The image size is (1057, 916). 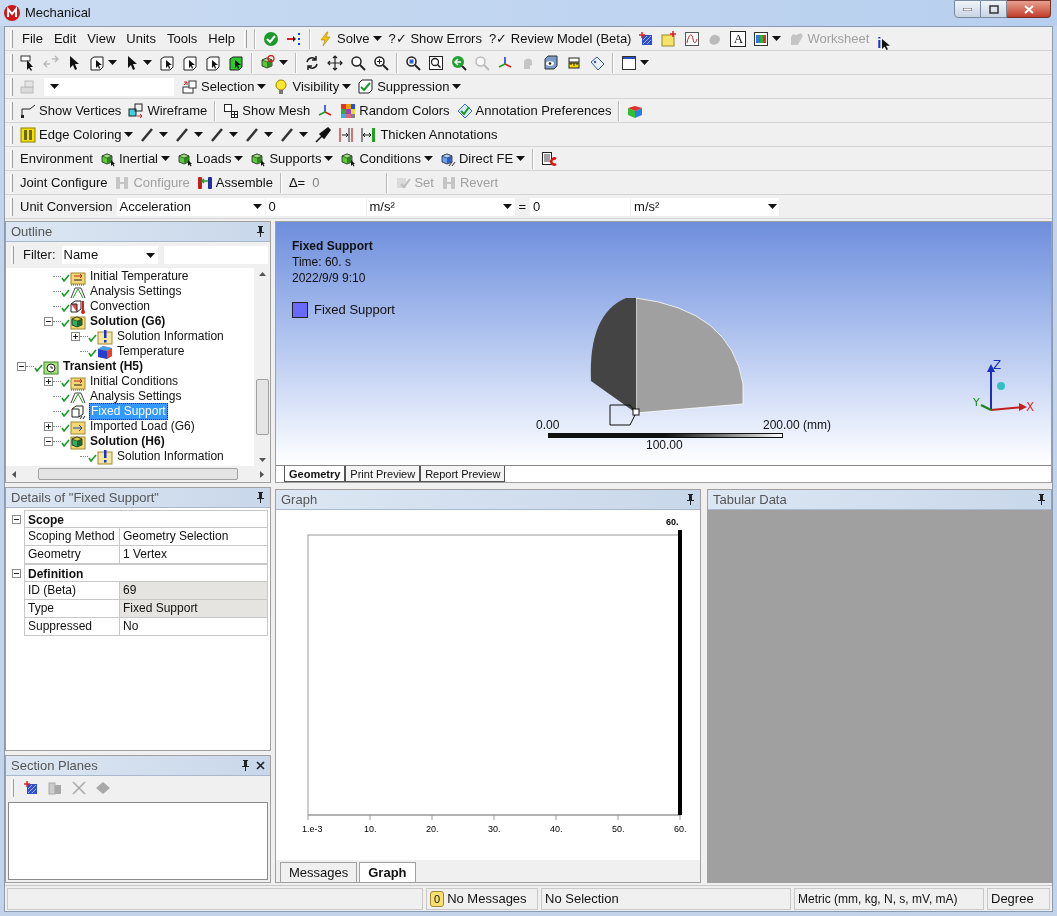 I want to click on close-button, so click(x=1029, y=9).